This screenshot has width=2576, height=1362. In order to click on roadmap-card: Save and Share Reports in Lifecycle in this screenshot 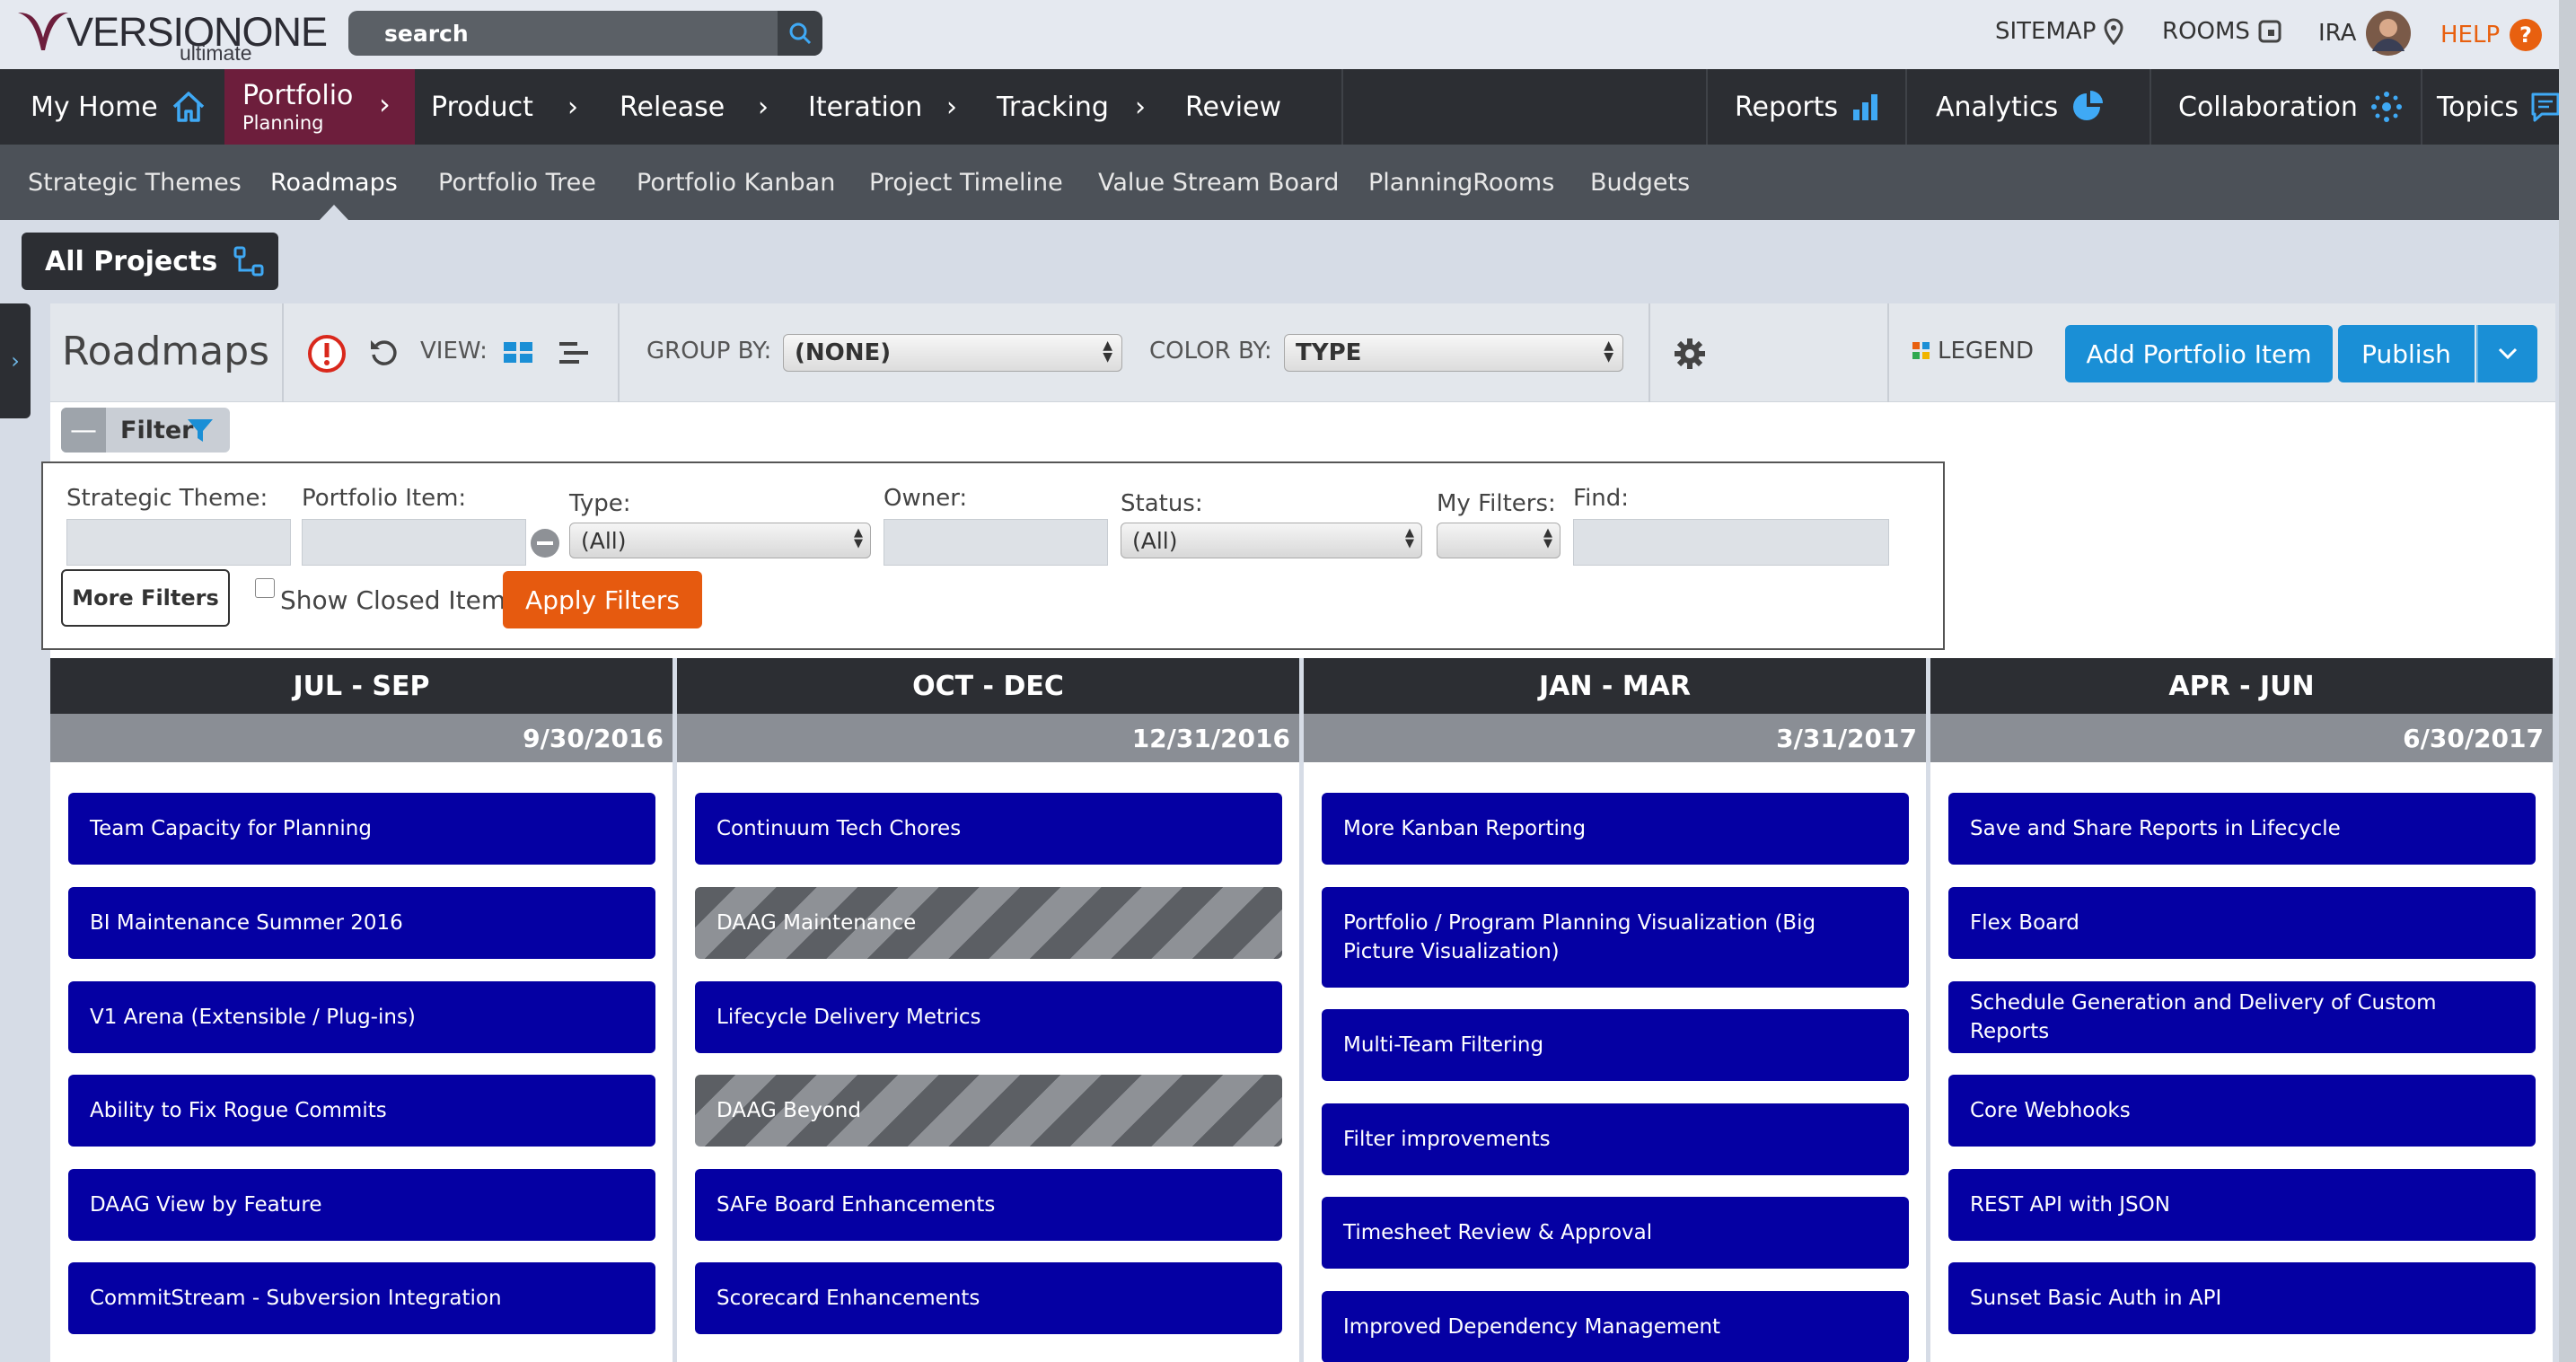, I will do `click(2242, 829)`.